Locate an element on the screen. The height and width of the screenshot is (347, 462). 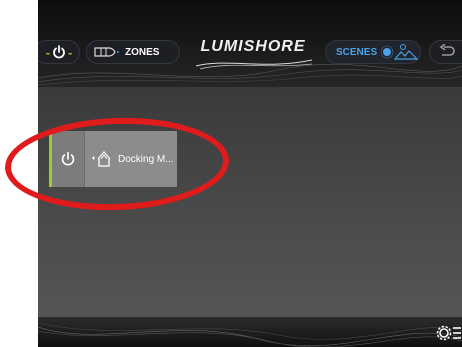
mountain-scene-icon is located at coordinates (400, 52).